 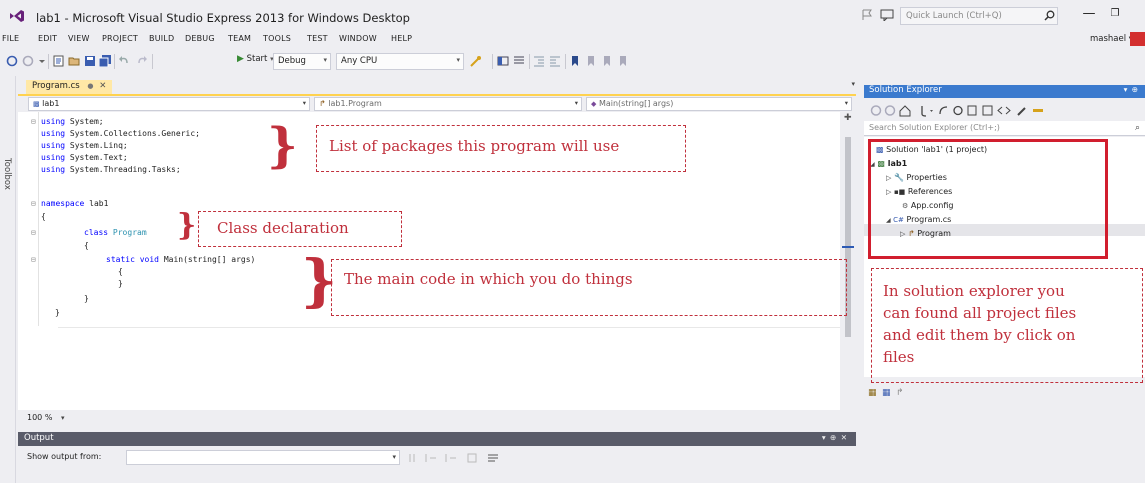 What do you see at coordinates (169, 104) in the screenshot?
I see `project-select: ▩ lab1 ▾` at bounding box center [169, 104].